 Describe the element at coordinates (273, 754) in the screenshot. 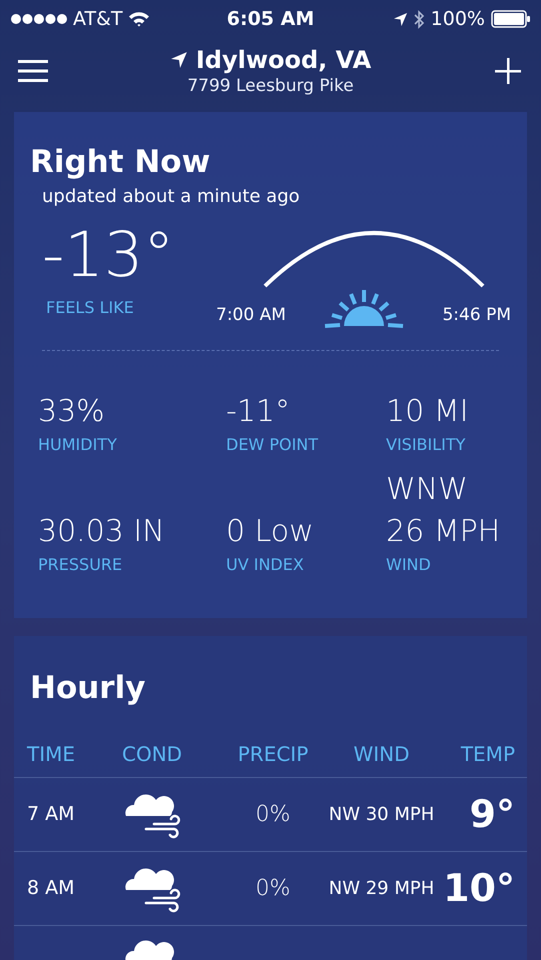

I see `column-header: PRECIP` at that location.